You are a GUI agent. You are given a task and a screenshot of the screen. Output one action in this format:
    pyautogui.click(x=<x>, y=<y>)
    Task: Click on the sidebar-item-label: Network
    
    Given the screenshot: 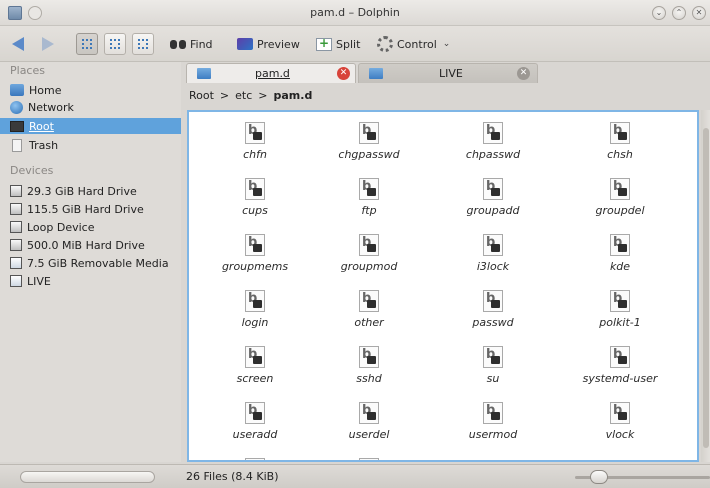 What is the action you would take?
    pyautogui.click(x=51, y=107)
    